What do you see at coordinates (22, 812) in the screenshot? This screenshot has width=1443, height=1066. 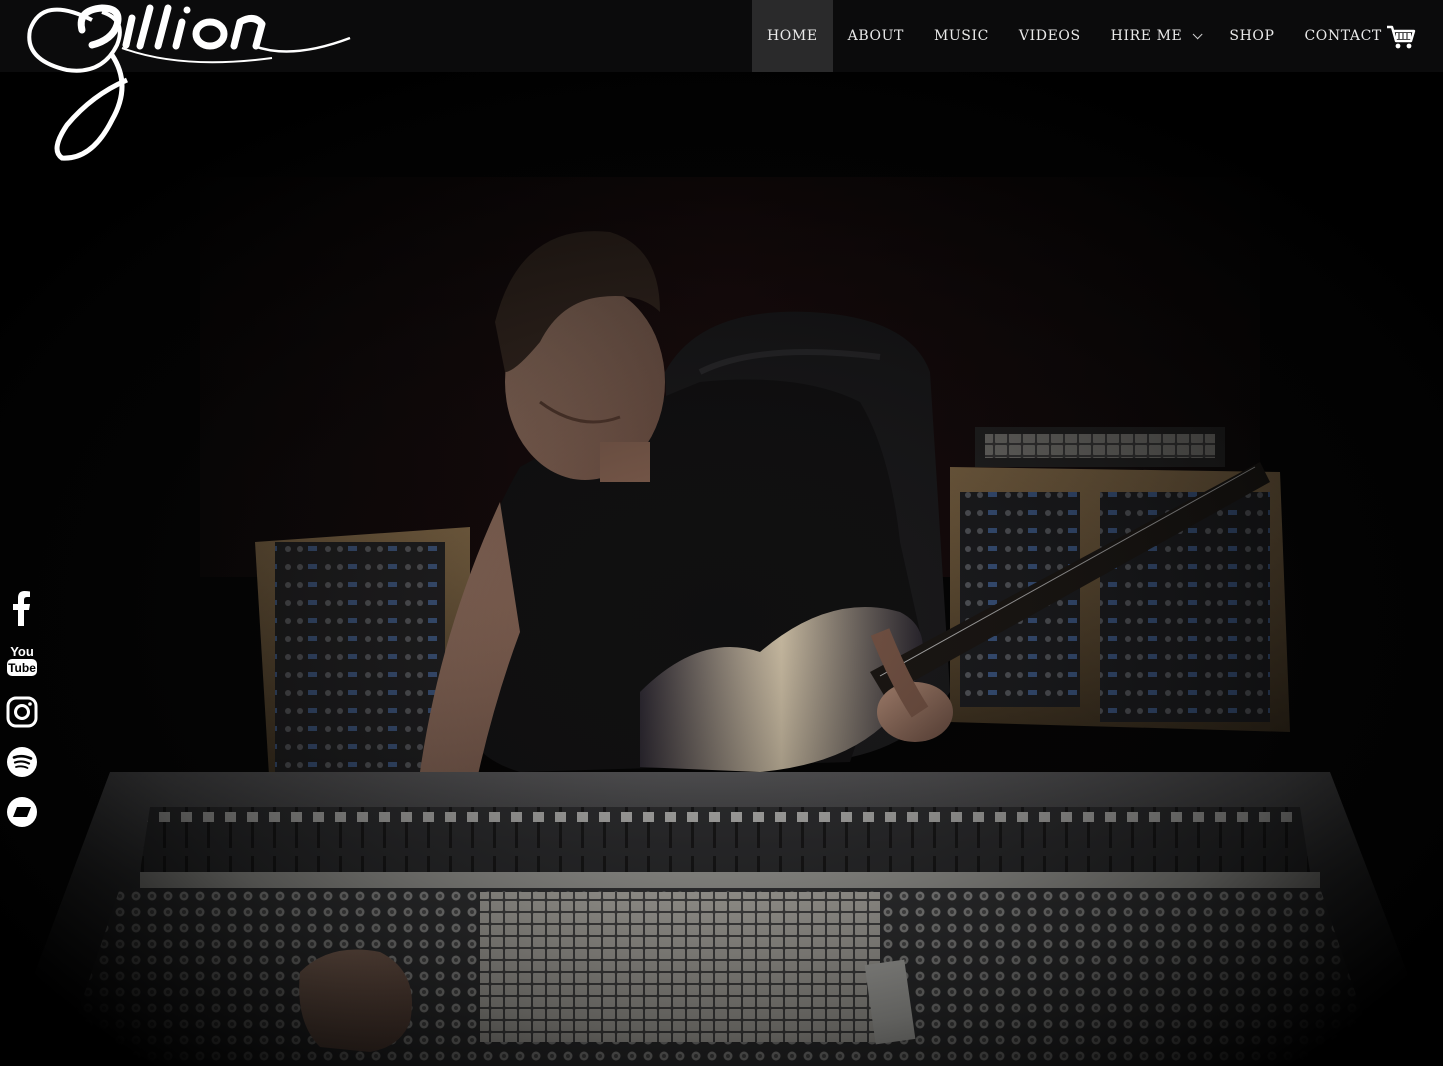 I see `bandcamp-icon` at bounding box center [22, 812].